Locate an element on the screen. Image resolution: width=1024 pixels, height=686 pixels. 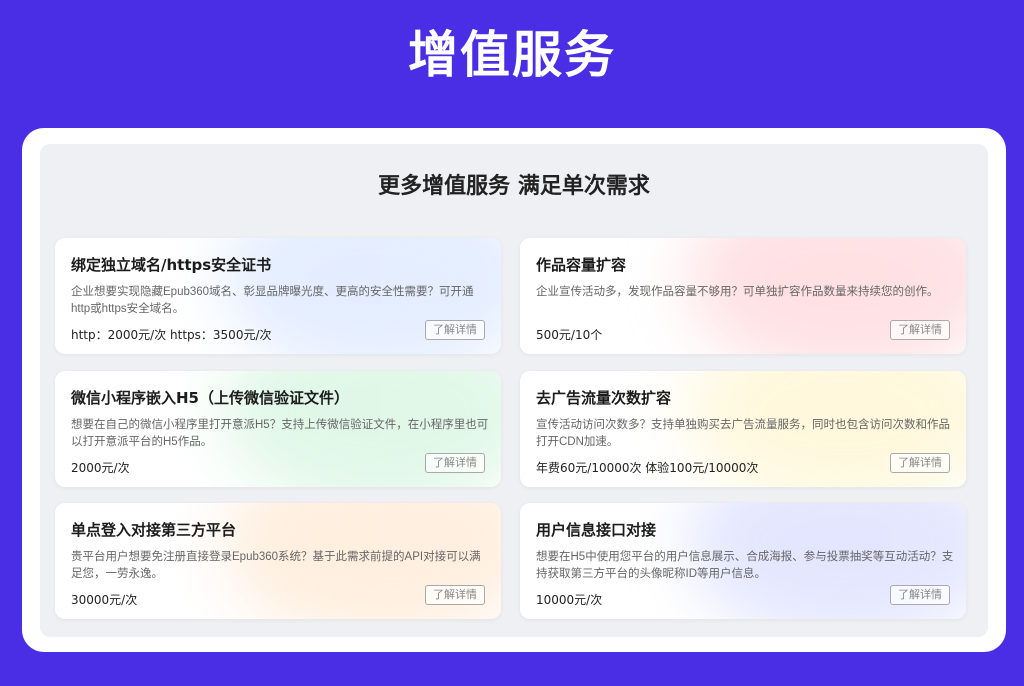
card-description: 企业宣传活动多，发现作品容量不够用？可单独扩容作品数量来持续您的创作。 is located at coordinates (737, 292).